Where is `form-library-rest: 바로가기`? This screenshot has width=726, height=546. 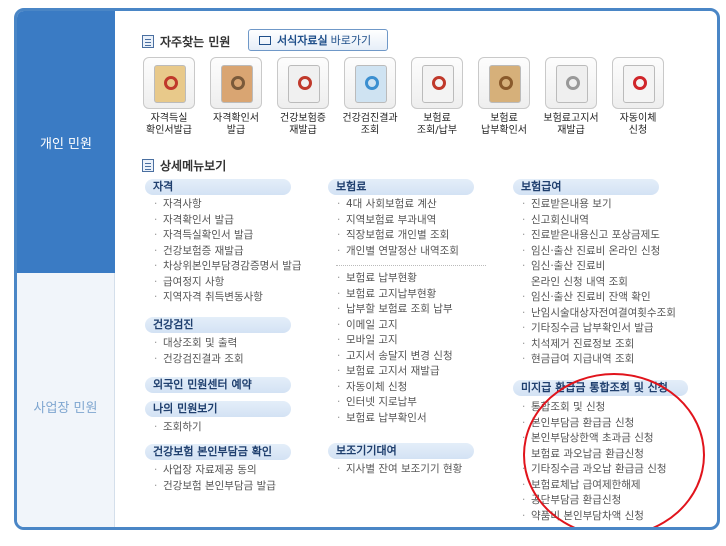
form-library-rest: 바로가기 is located at coordinates (351, 40).